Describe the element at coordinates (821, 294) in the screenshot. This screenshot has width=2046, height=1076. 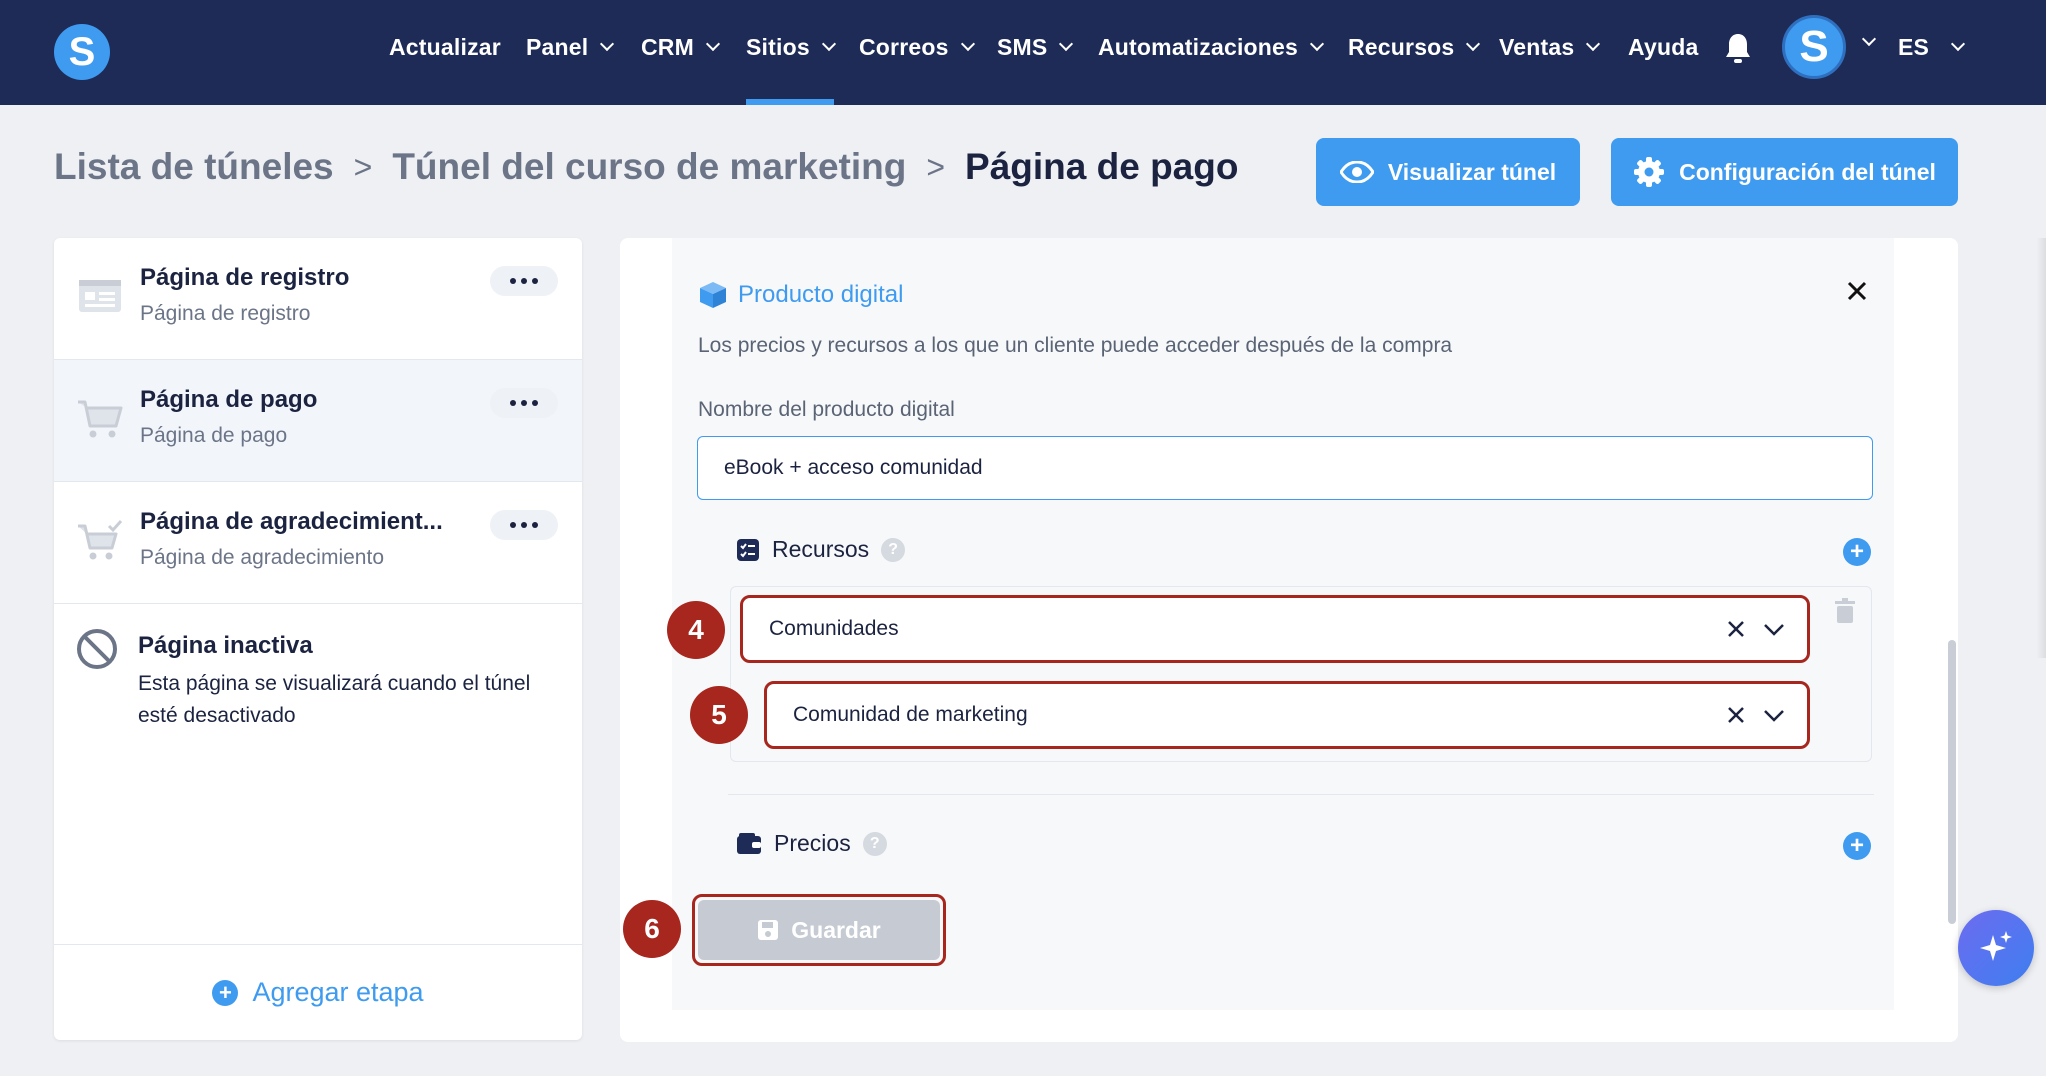
I see `digital-product-title: Producto digital` at that location.